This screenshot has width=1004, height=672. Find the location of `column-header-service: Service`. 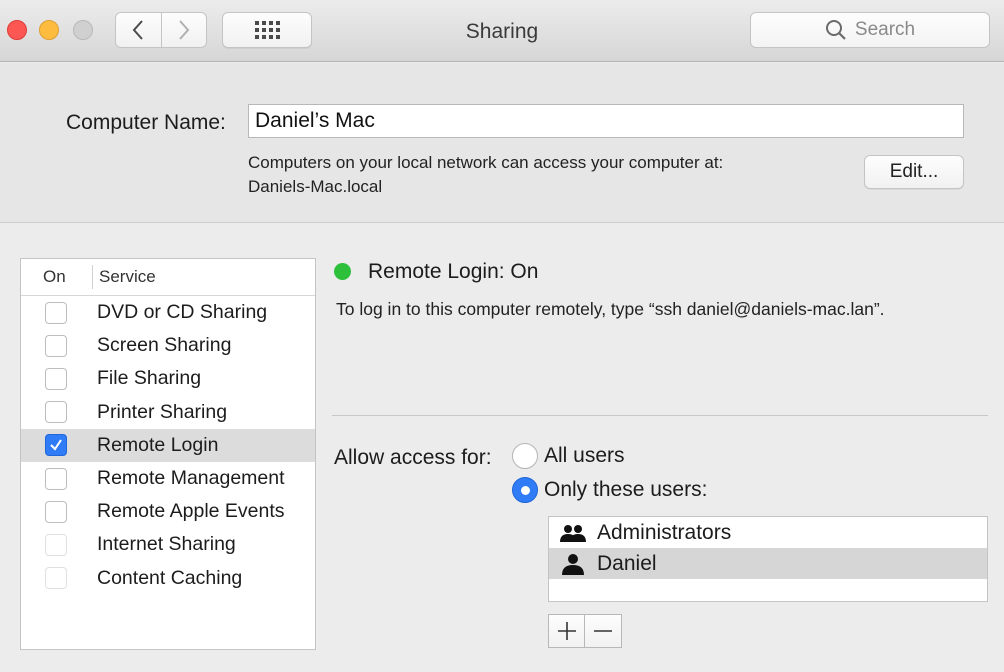

column-header-service: Service is located at coordinates (124, 277).